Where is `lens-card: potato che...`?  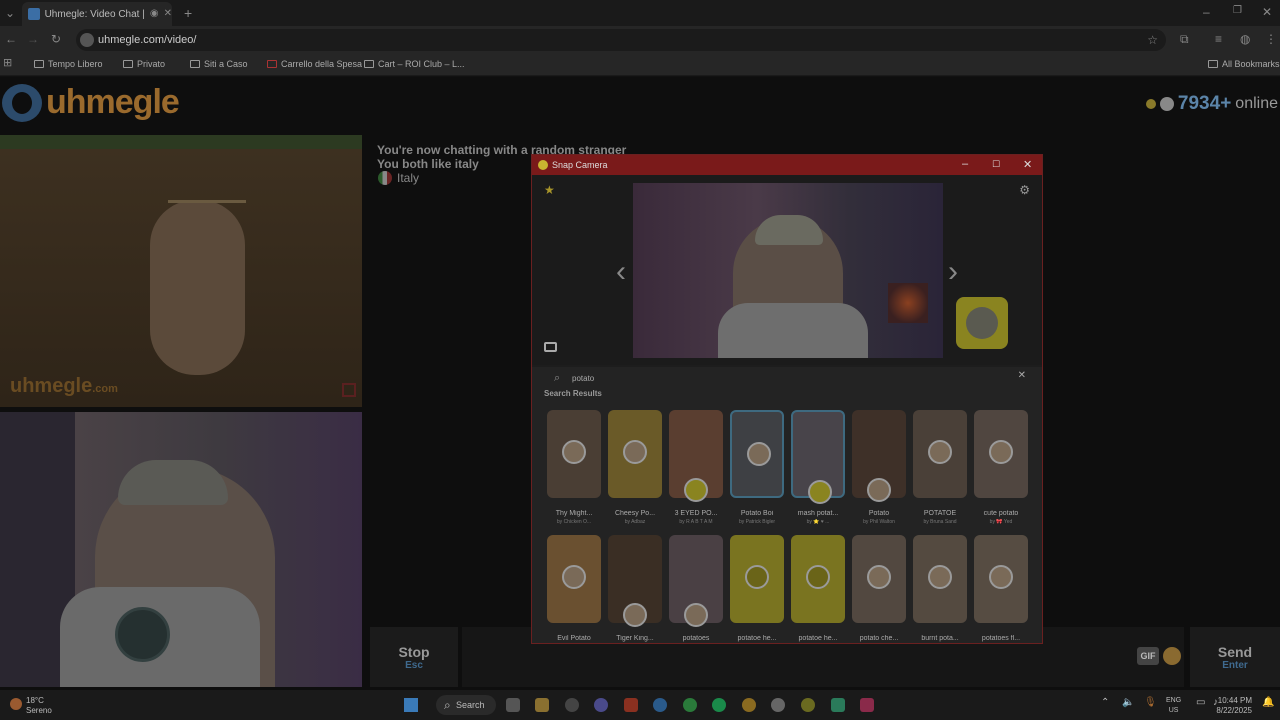 lens-card: potato che... is located at coordinates (879, 594).